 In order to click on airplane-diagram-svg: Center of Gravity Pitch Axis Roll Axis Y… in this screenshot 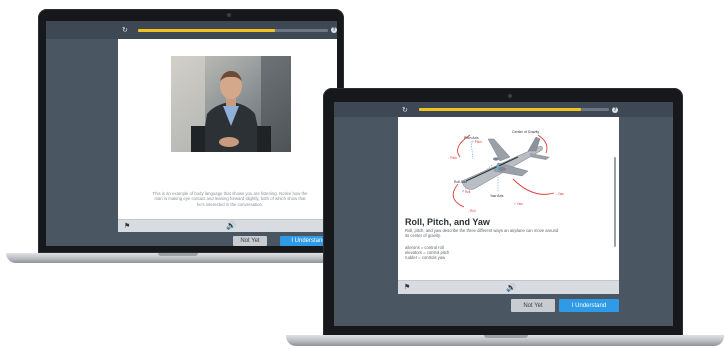, I will do `click(506, 171)`.